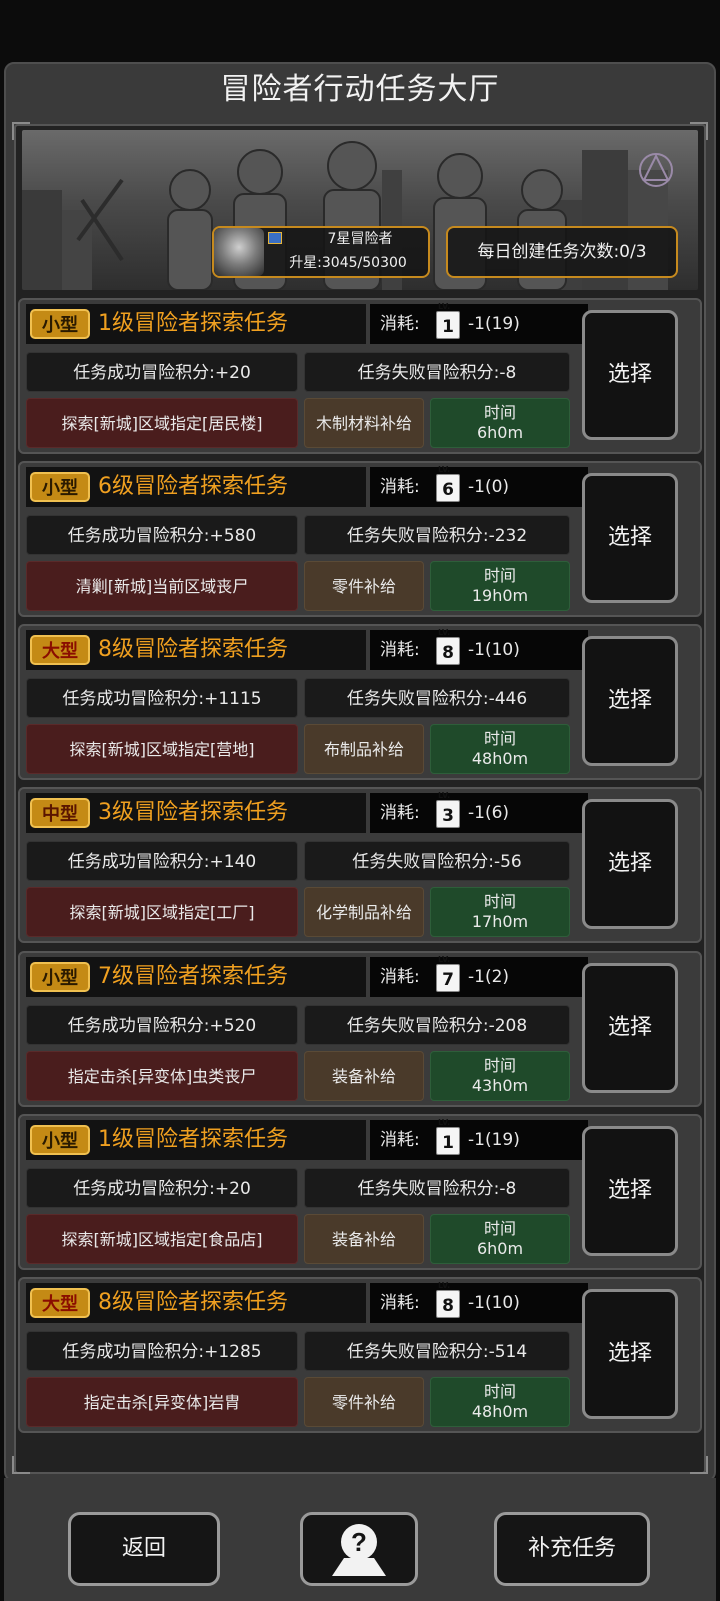 The image size is (720, 1601). I want to click on rank-progress: 升星:3045/50300, so click(348, 263).